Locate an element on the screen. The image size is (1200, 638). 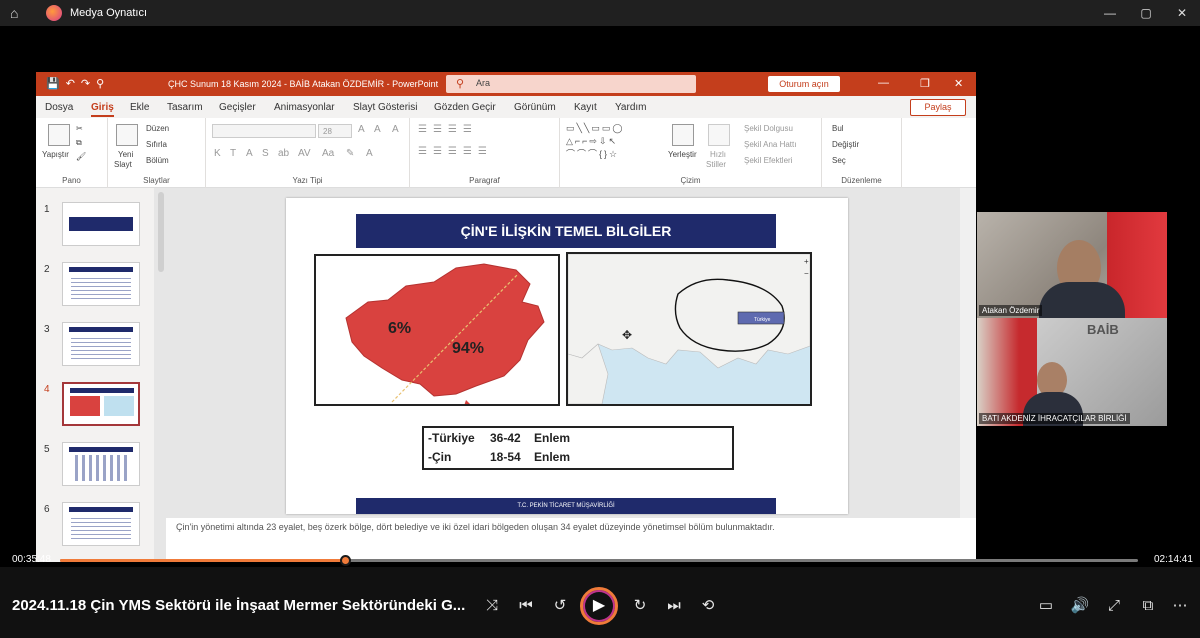
paste-label: Yapıştır is located at coordinates (55, 154).